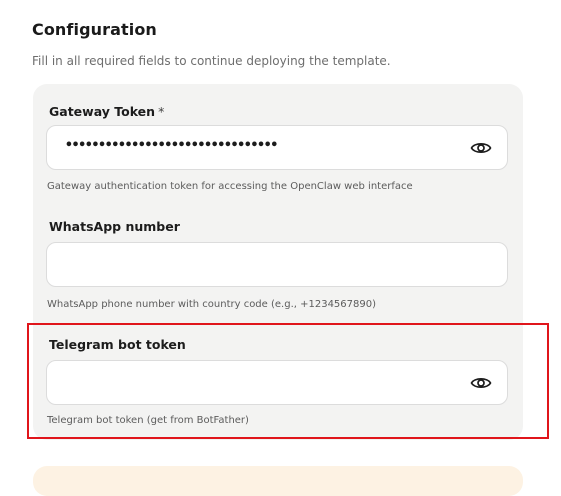  I want to click on gateway-token-visibility-toggle, so click(481, 148).